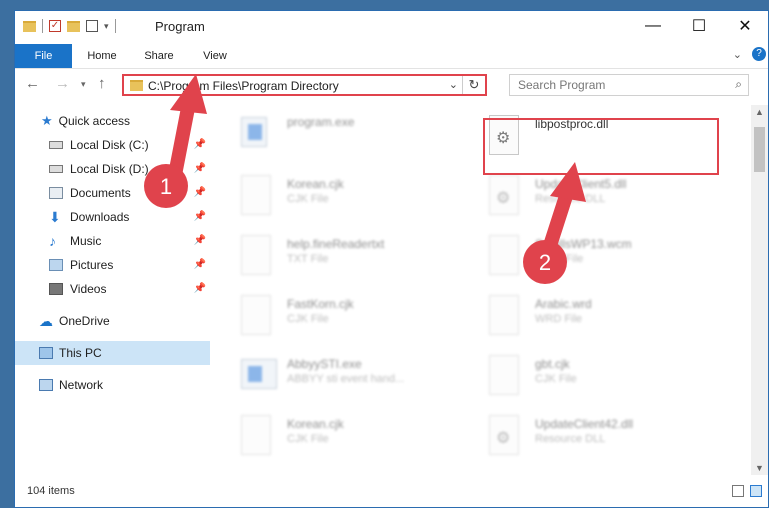 This screenshot has width=769, height=508. Describe the element at coordinates (52, 241) in the screenshot. I see `music-icon: ♪` at that location.